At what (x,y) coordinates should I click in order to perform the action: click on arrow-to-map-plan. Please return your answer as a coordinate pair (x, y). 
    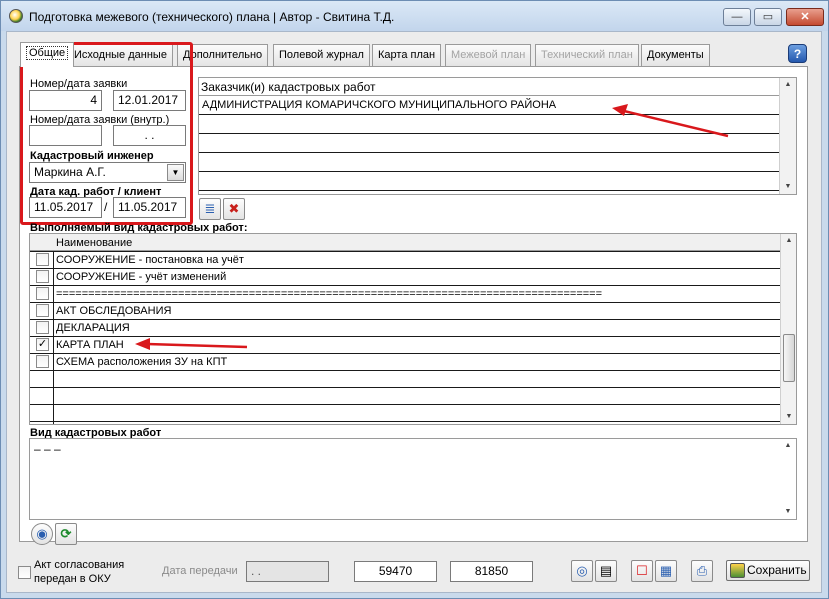
    Looking at the image, I should click on (191, 344).